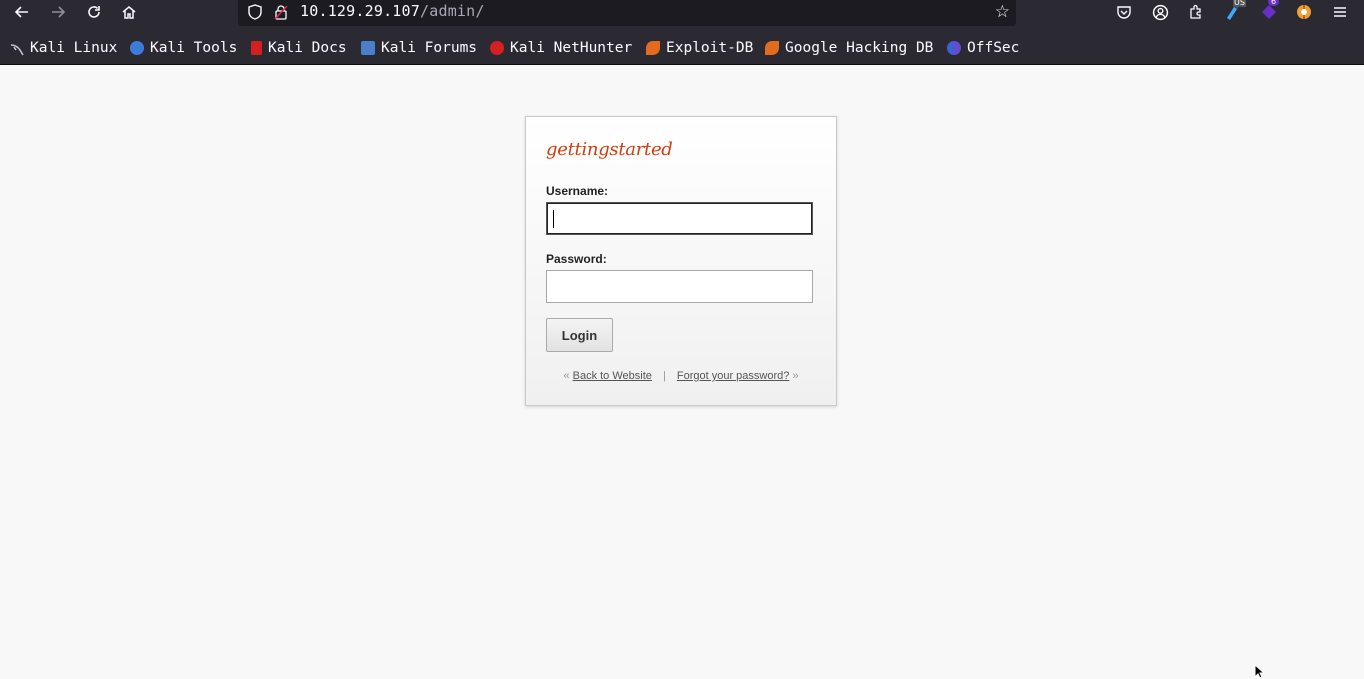 Image resolution: width=1364 pixels, height=679 pixels. I want to click on text-caret, so click(553, 219).